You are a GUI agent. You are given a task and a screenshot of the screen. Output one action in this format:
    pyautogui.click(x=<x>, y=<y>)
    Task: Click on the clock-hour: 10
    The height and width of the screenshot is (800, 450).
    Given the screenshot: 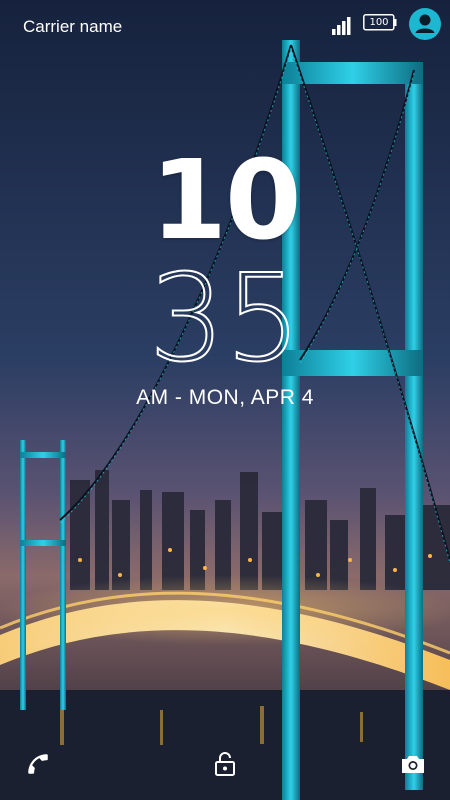 What is the action you would take?
    pyautogui.click(x=225, y=200)
    